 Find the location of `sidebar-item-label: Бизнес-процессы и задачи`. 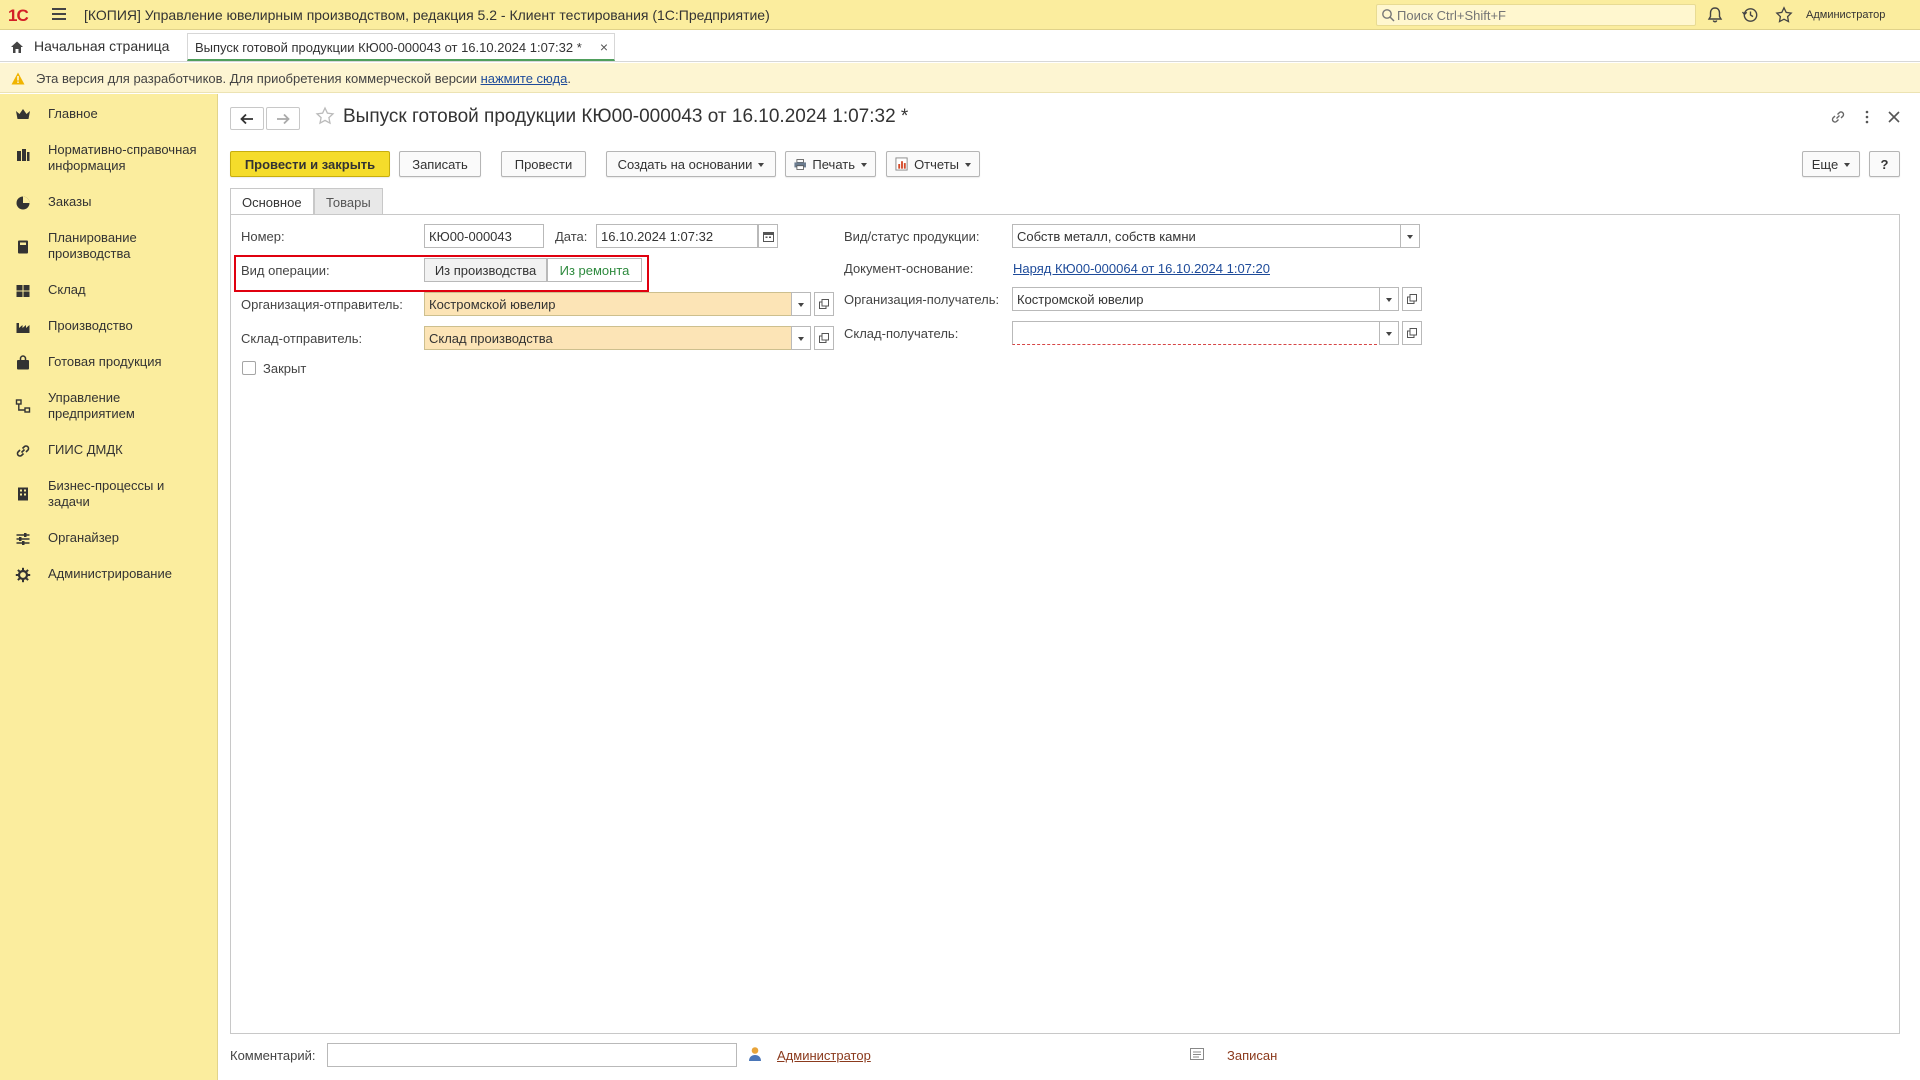

sidebar-item-label: Бизнес-процессы и задачи is located at coordinates (106, 493).